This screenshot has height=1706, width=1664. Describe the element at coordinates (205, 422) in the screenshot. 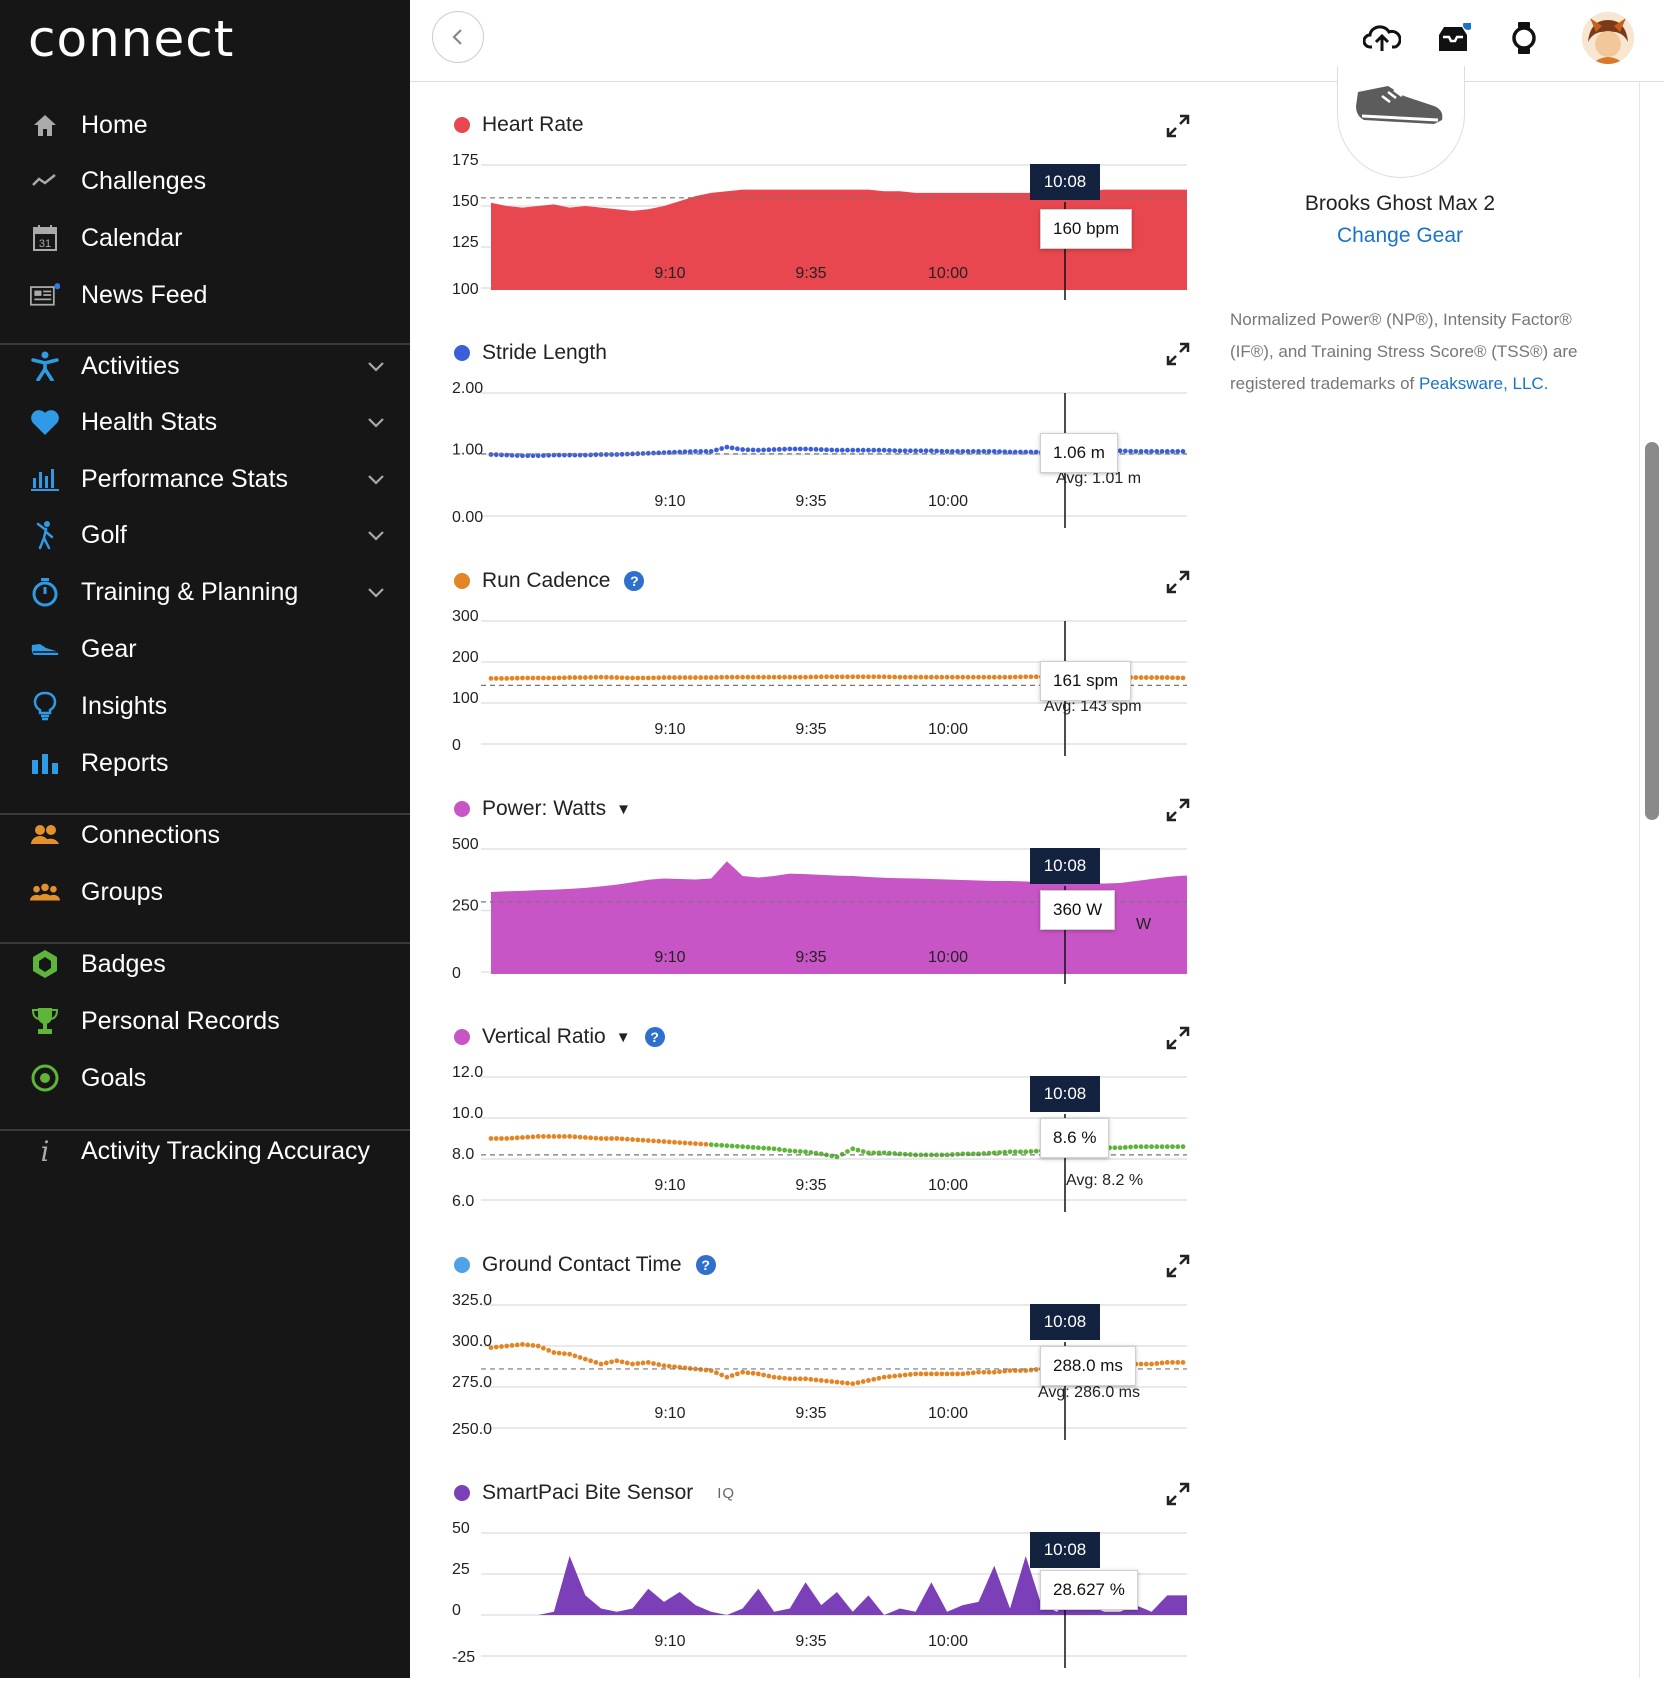

I see `sidebar-item-health-stats: Health Stats` at that location.